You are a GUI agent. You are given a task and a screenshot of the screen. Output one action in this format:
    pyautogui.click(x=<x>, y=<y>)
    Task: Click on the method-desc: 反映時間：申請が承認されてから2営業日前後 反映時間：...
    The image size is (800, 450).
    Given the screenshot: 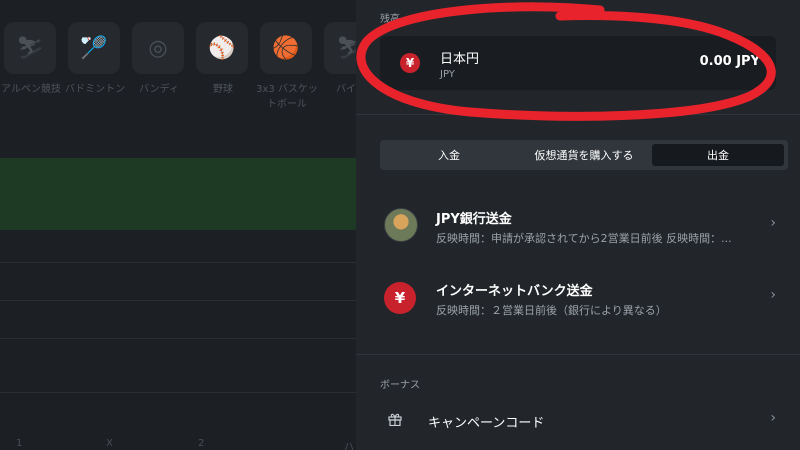 What is the action you would take?
    pyautogui.click(x=584, y=238)
    